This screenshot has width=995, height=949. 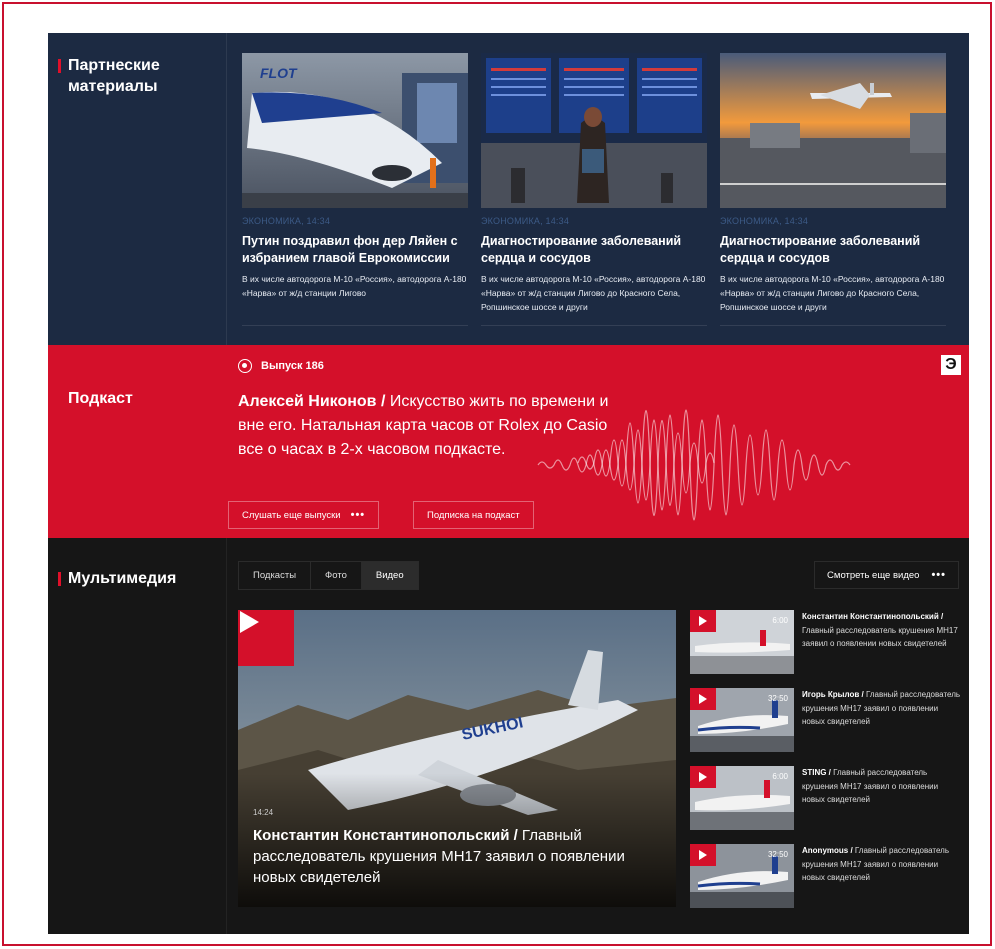 I want to click on video-author: Игорь Крылов /, so click(x=833, y=694).